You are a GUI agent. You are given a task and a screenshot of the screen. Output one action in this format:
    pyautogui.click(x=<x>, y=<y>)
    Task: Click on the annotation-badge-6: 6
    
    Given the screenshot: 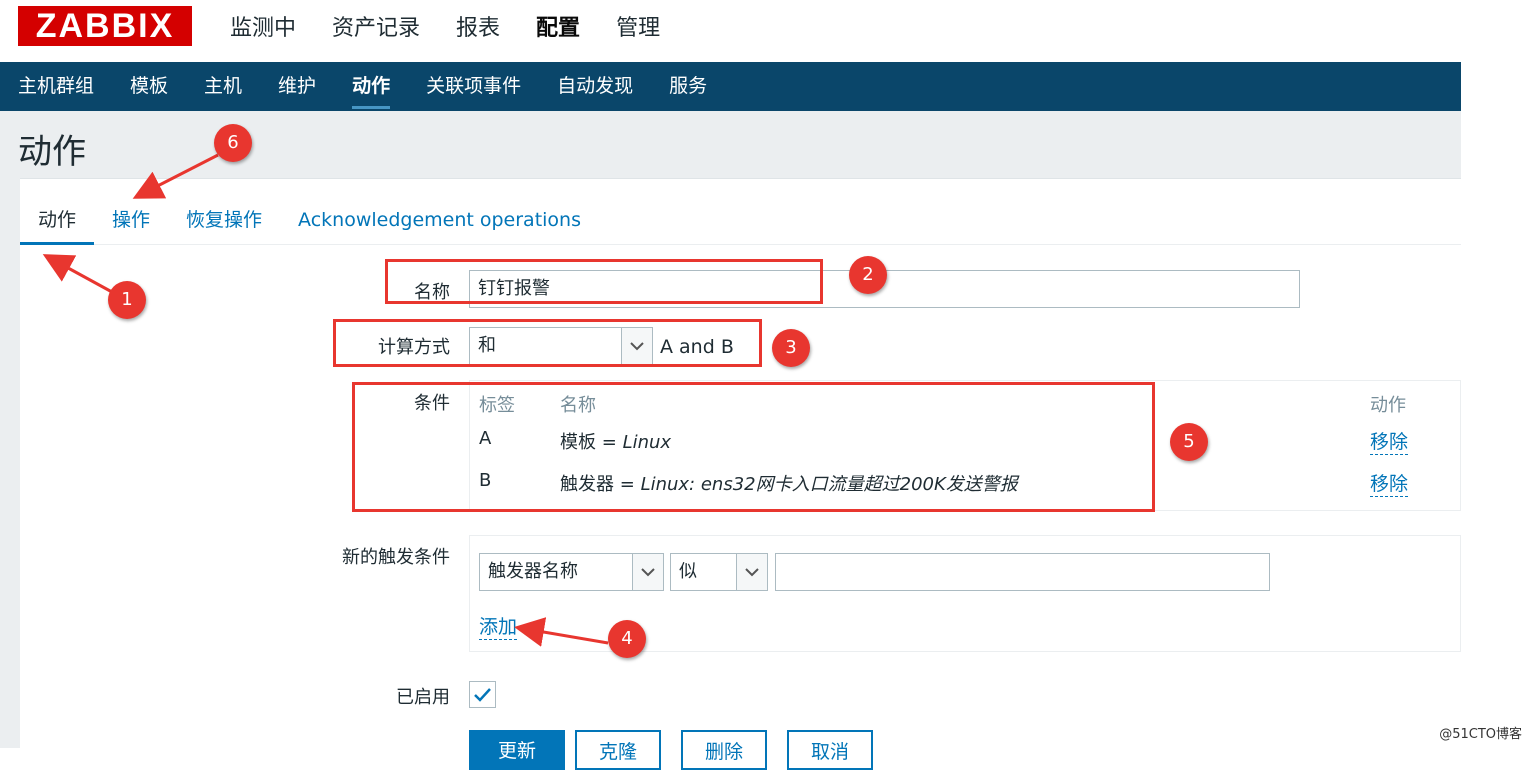 What is the action you would take?
    pyautogui.click(x=233, y=143)
    